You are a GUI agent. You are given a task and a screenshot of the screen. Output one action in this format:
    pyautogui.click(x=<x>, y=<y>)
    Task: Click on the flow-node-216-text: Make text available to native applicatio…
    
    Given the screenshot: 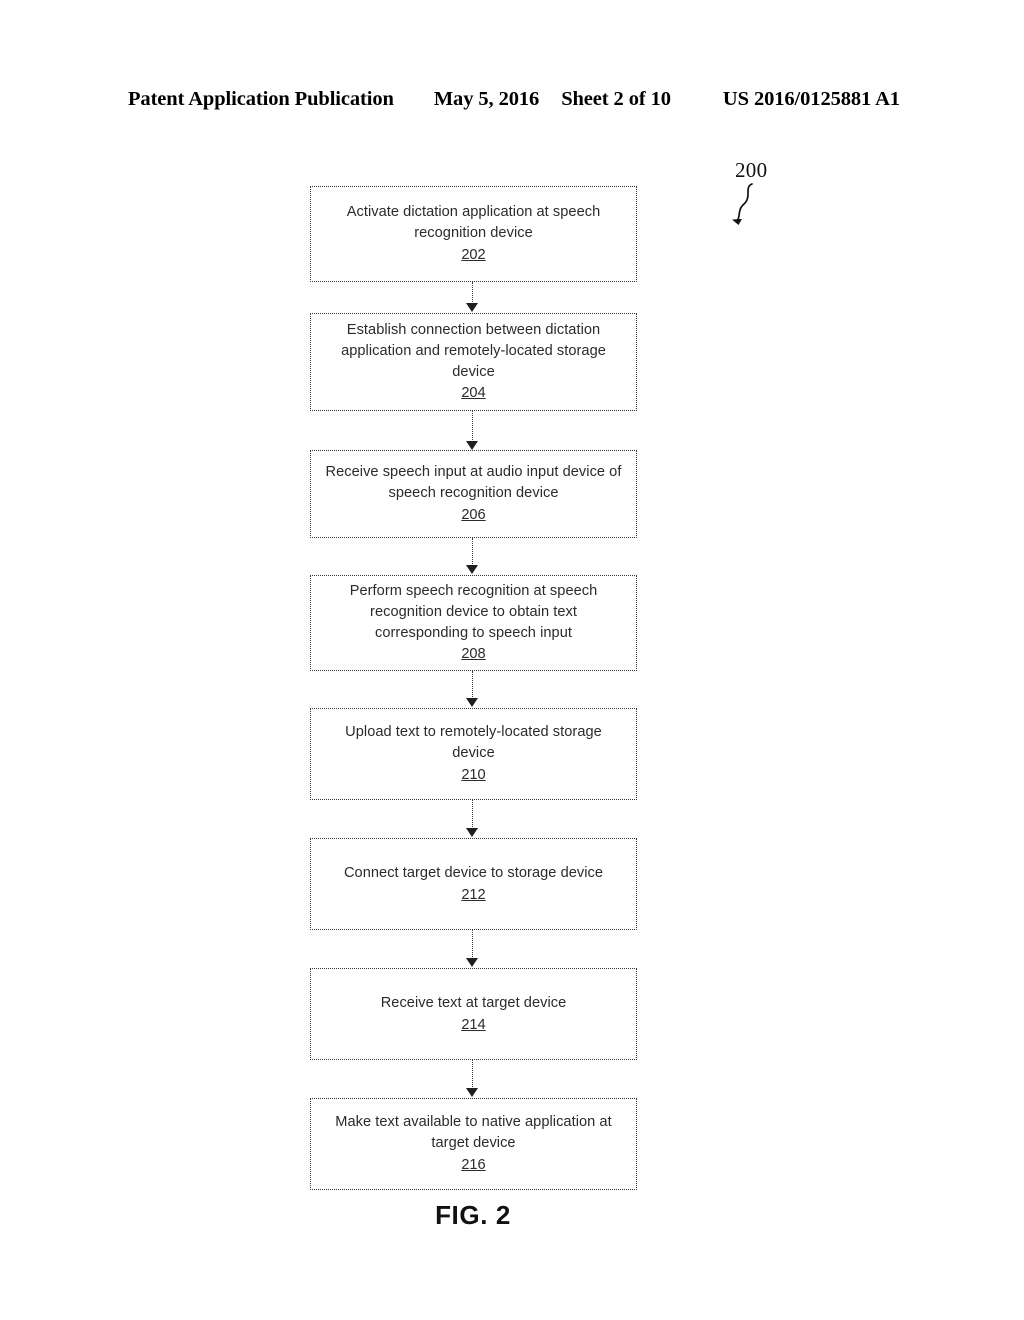 What is the action you would take?
    pyautogui.click(x=473, y=1133)
    